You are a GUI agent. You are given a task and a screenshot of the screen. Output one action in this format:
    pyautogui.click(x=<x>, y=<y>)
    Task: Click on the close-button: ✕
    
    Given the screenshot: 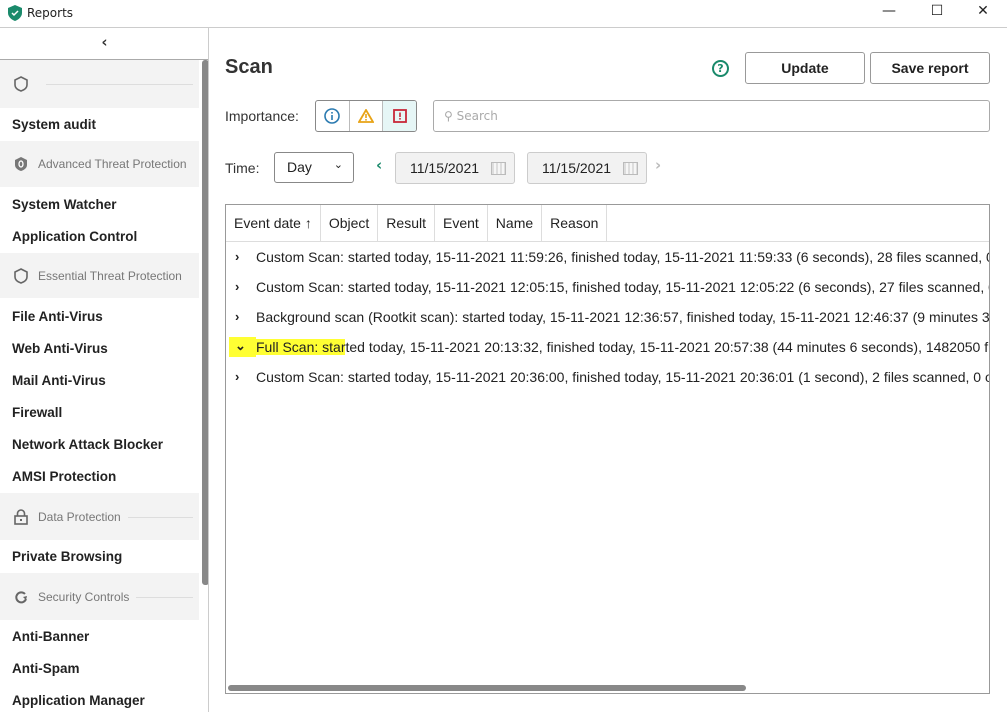 What is the action you would take?
    pyautogui.click(x=983, y=13)
    